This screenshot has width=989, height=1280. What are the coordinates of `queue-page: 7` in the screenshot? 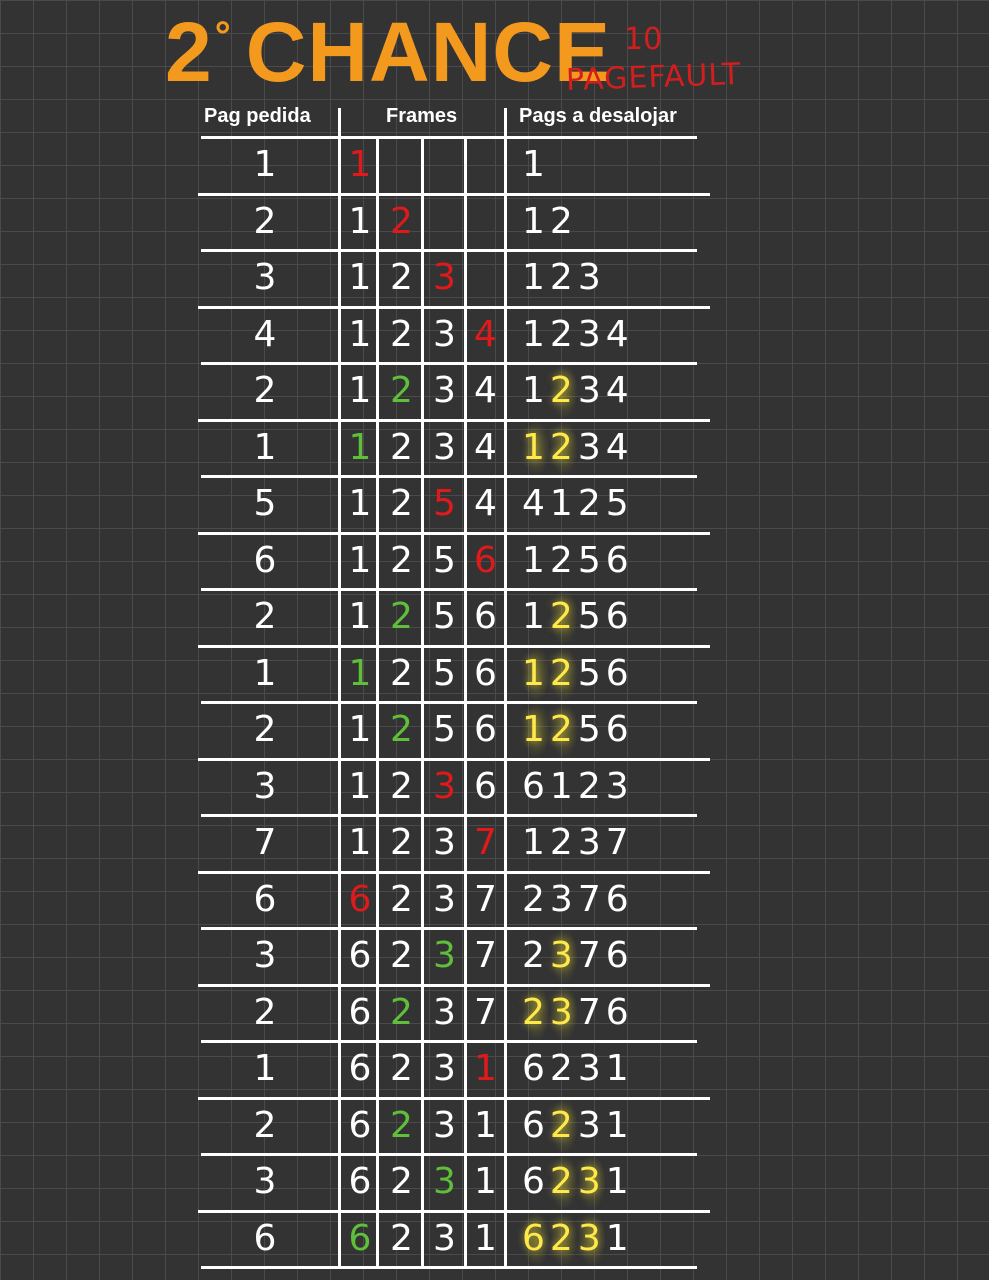 It's located at (591, 955).